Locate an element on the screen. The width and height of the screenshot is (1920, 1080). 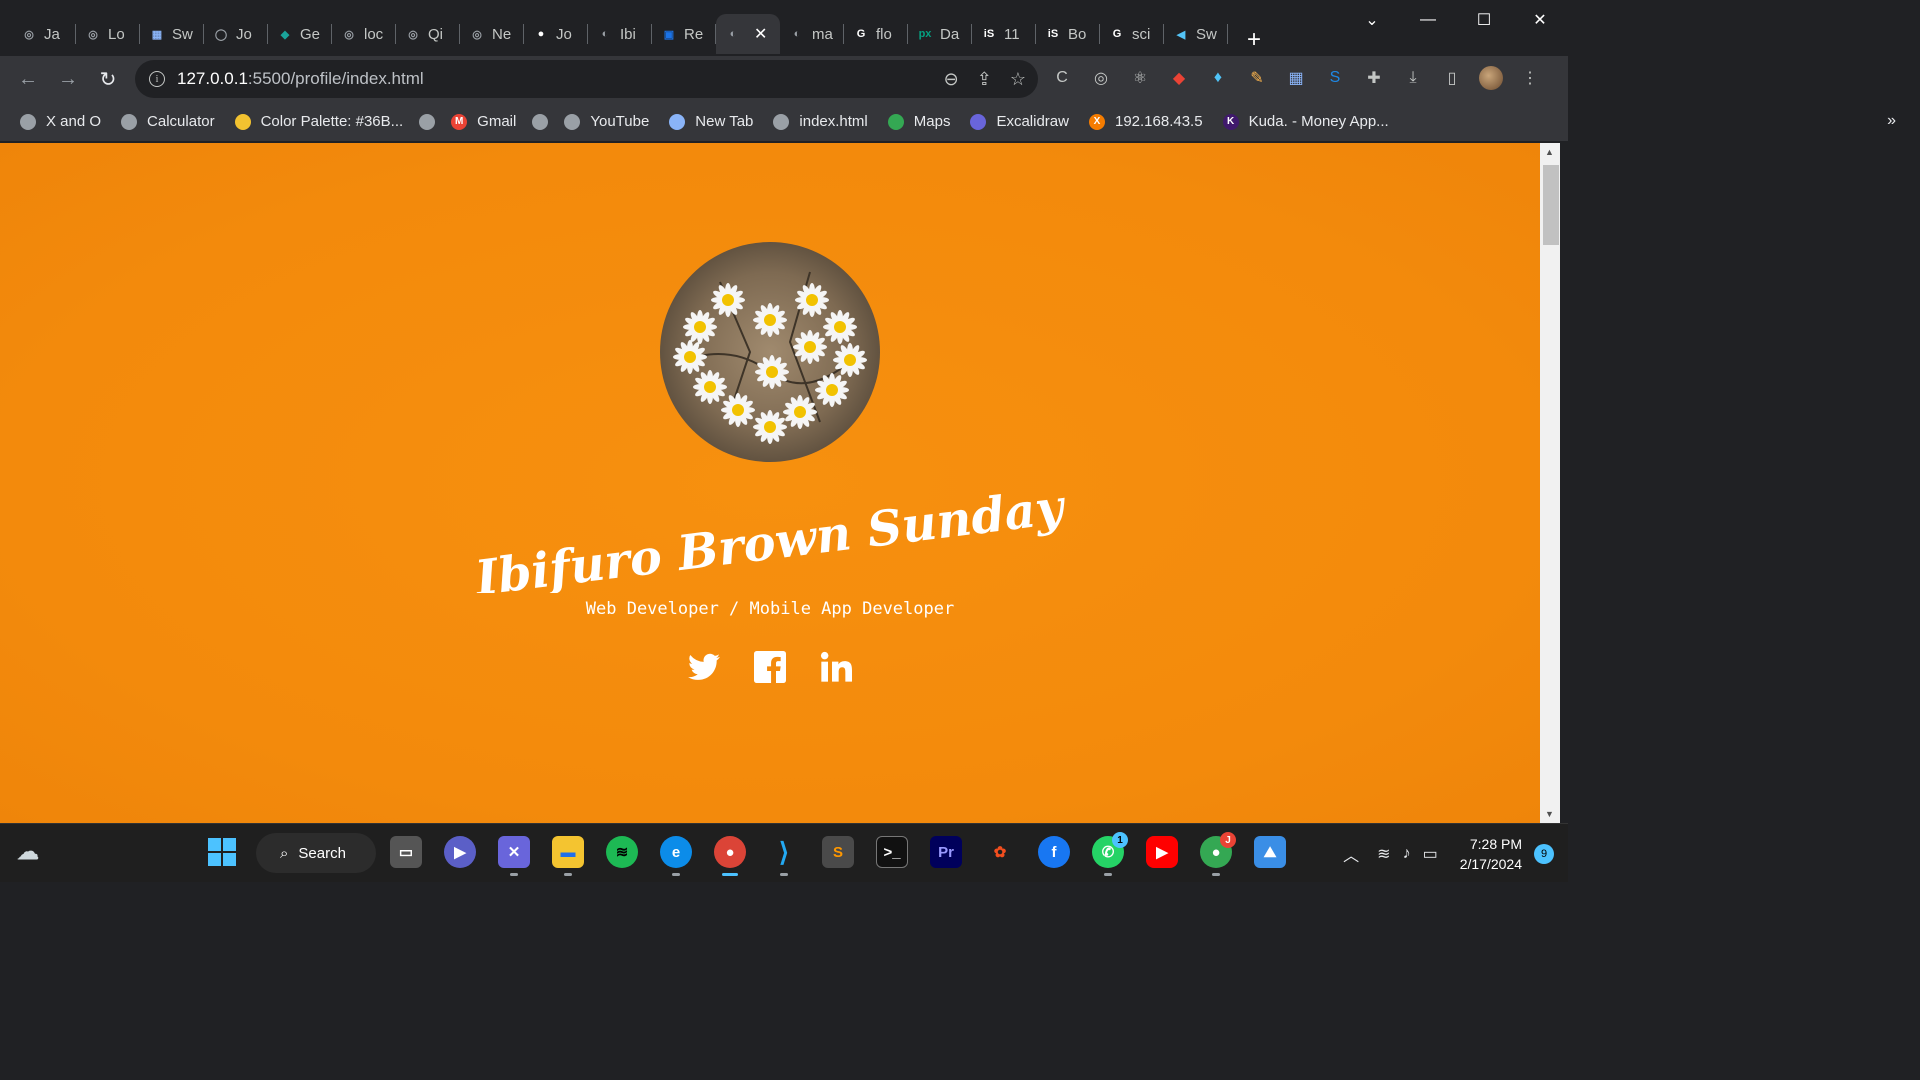
close-window-button: ✕ is located at coordinates (1540, 20).